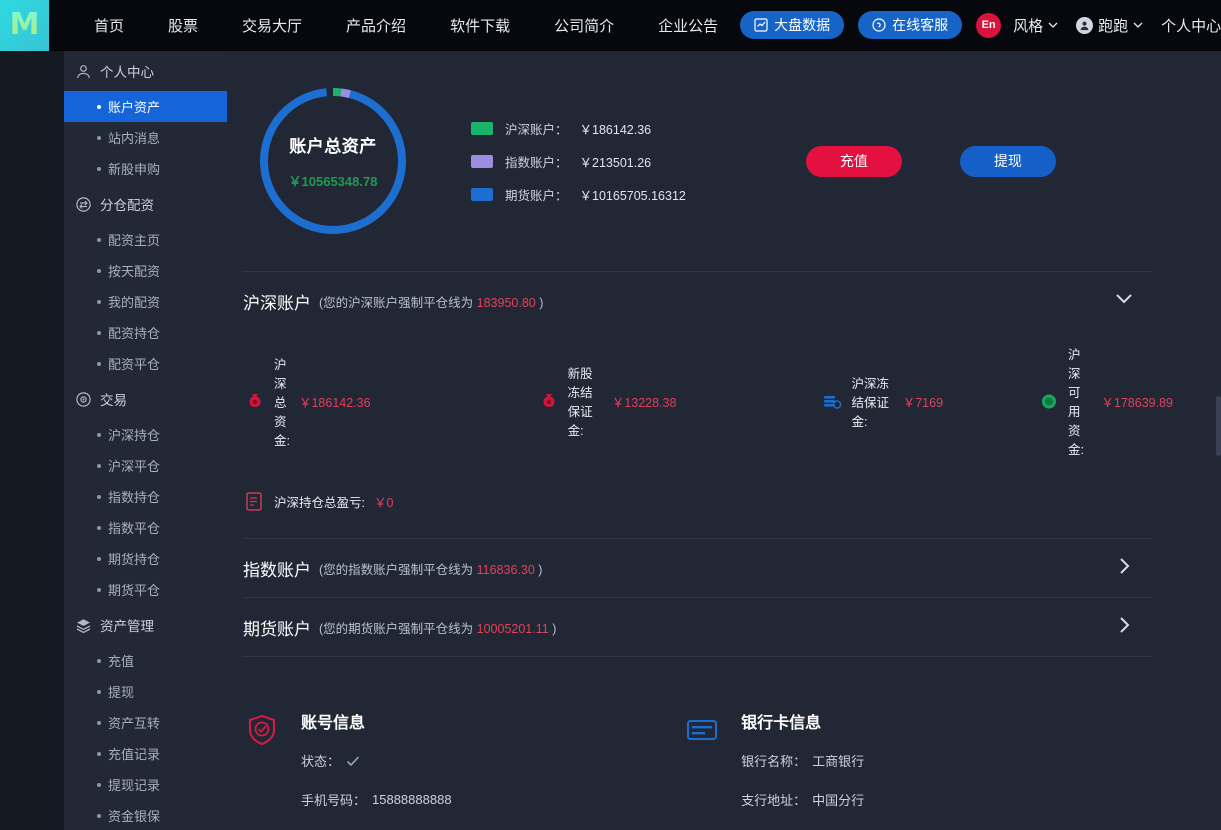 This screenshot has height=830, width=1221. What do you see at coordinates (145, 399) in the screenshot?
I see `sidebar-group-交易: 交易` at bounding box center [145, 399].